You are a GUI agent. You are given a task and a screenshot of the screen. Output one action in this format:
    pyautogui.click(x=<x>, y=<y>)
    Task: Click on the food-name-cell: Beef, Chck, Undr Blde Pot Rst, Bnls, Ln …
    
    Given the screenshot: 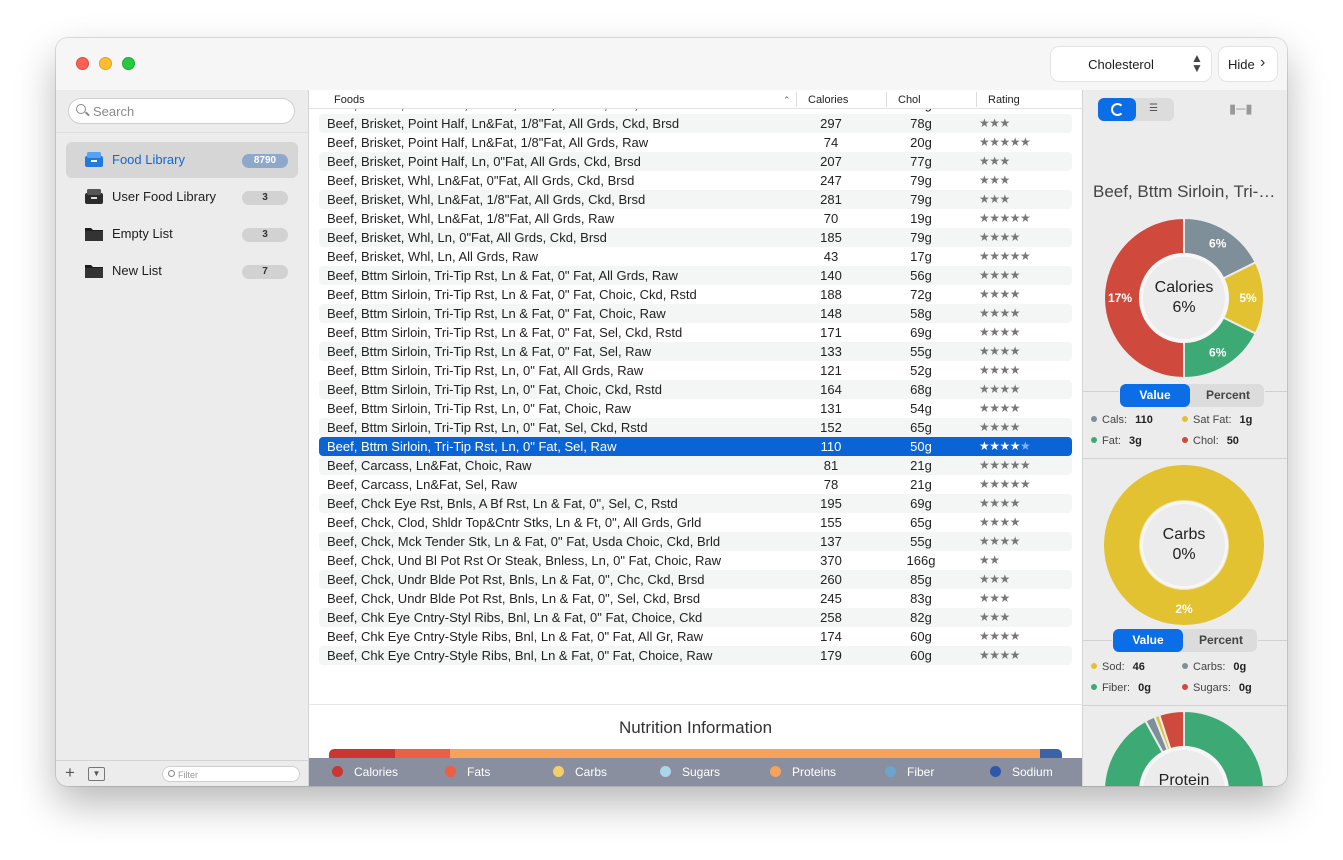 What is the action you would take?
    pyautogui.click(x=516, y=579)
    